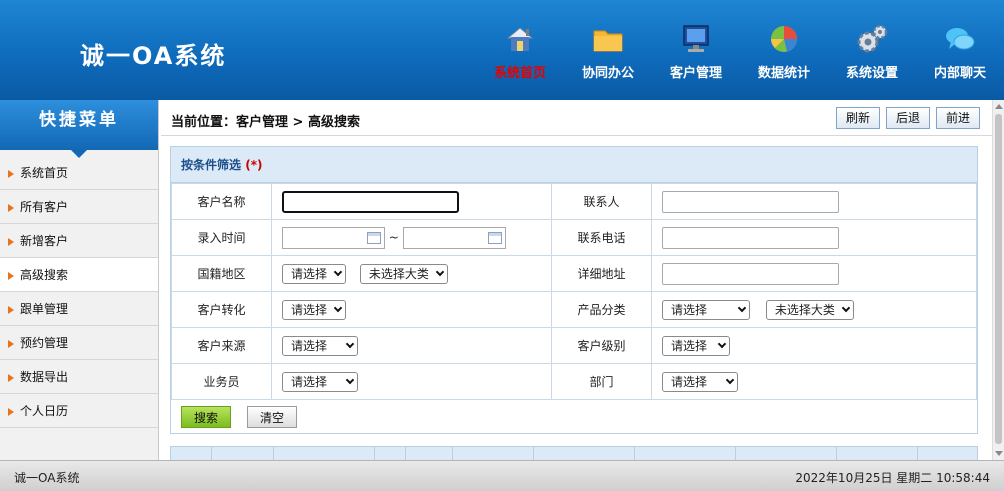  What do you see at coordinates (750, 273) in the screenshot?
I see `address-input` at bounding box center [750, 273].